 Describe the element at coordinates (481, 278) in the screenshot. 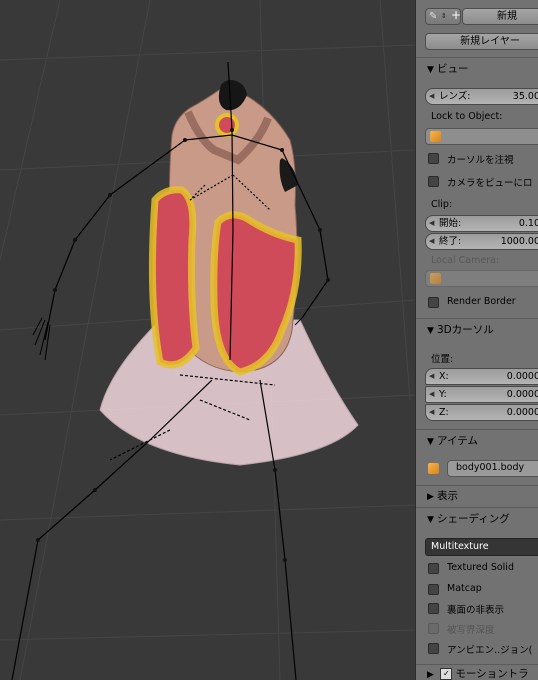

I see `local-camera-field` at that location.